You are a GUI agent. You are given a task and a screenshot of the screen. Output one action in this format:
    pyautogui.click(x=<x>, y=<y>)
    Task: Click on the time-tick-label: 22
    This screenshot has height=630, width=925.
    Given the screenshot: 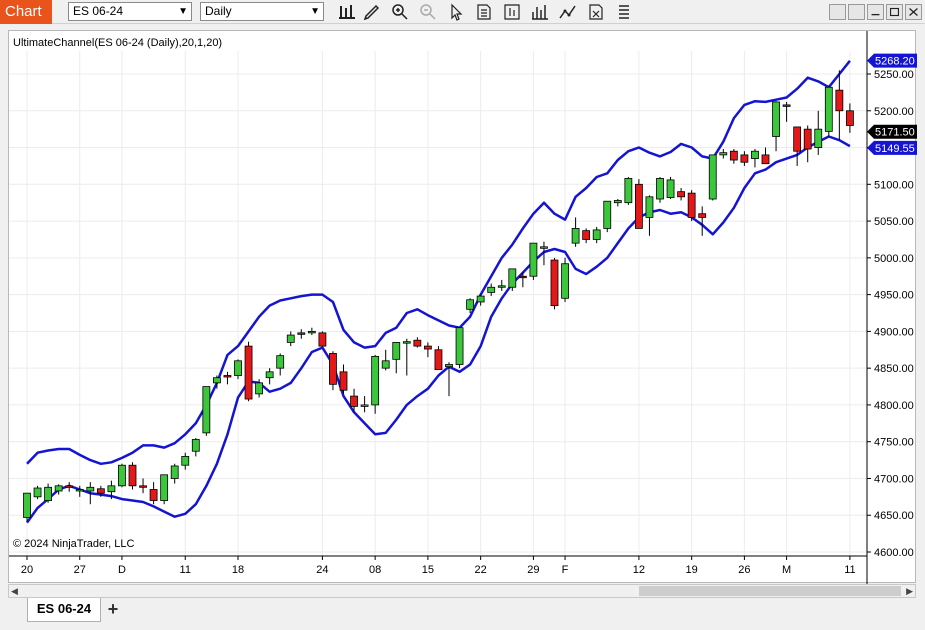 What is the action you would take?
    pyautogui.click(x=481, y=570)
    